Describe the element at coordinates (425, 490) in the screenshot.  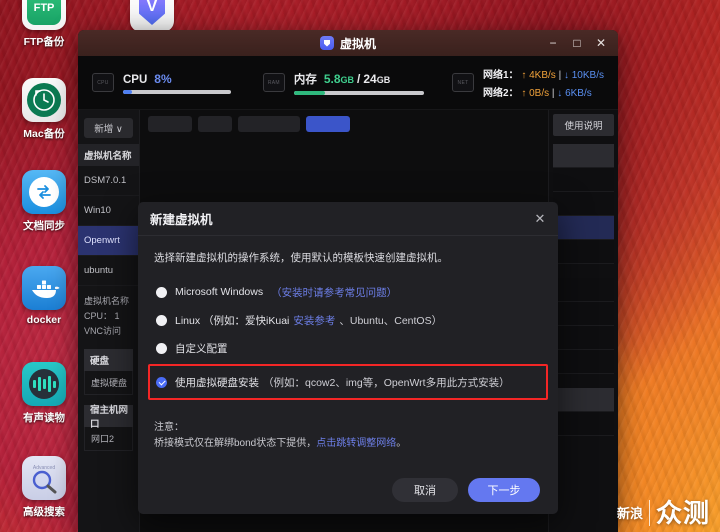
I see `cancel-button: 取消` at that location.